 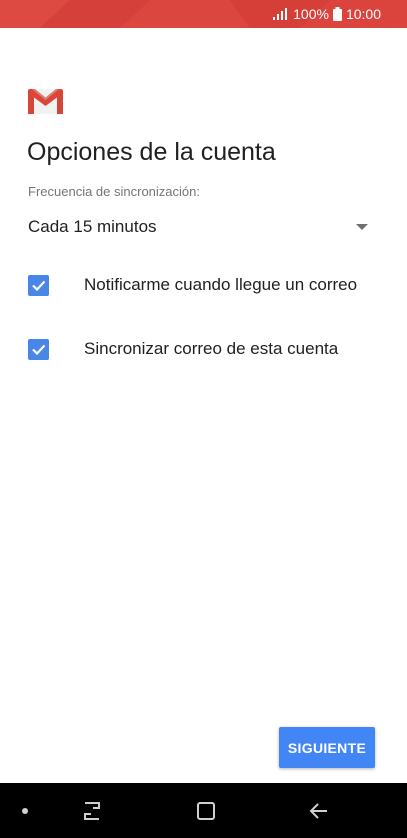 I want to click on notify-option: Notificarme cuando llegue un correo, so click(x=208, y=286).